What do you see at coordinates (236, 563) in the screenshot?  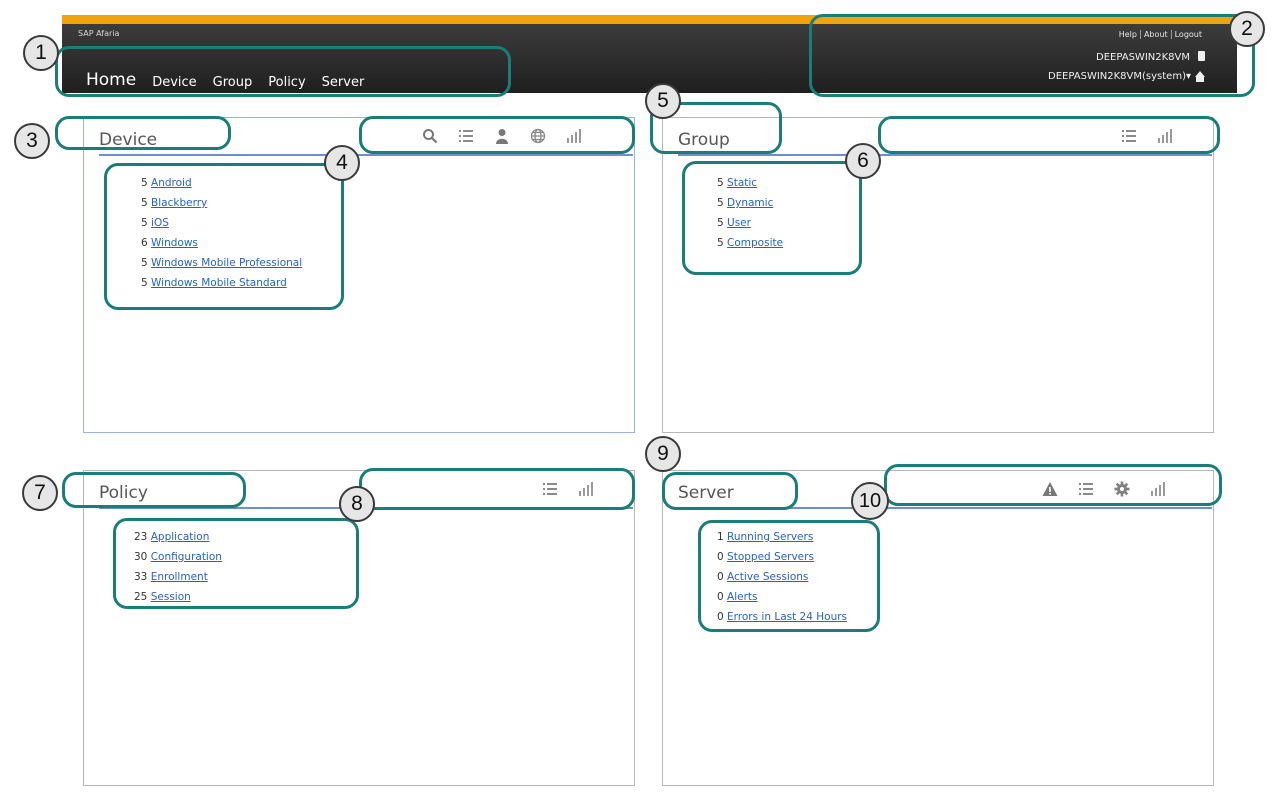 I see `callout-frame-8-list` at bounding box center [236, 563].